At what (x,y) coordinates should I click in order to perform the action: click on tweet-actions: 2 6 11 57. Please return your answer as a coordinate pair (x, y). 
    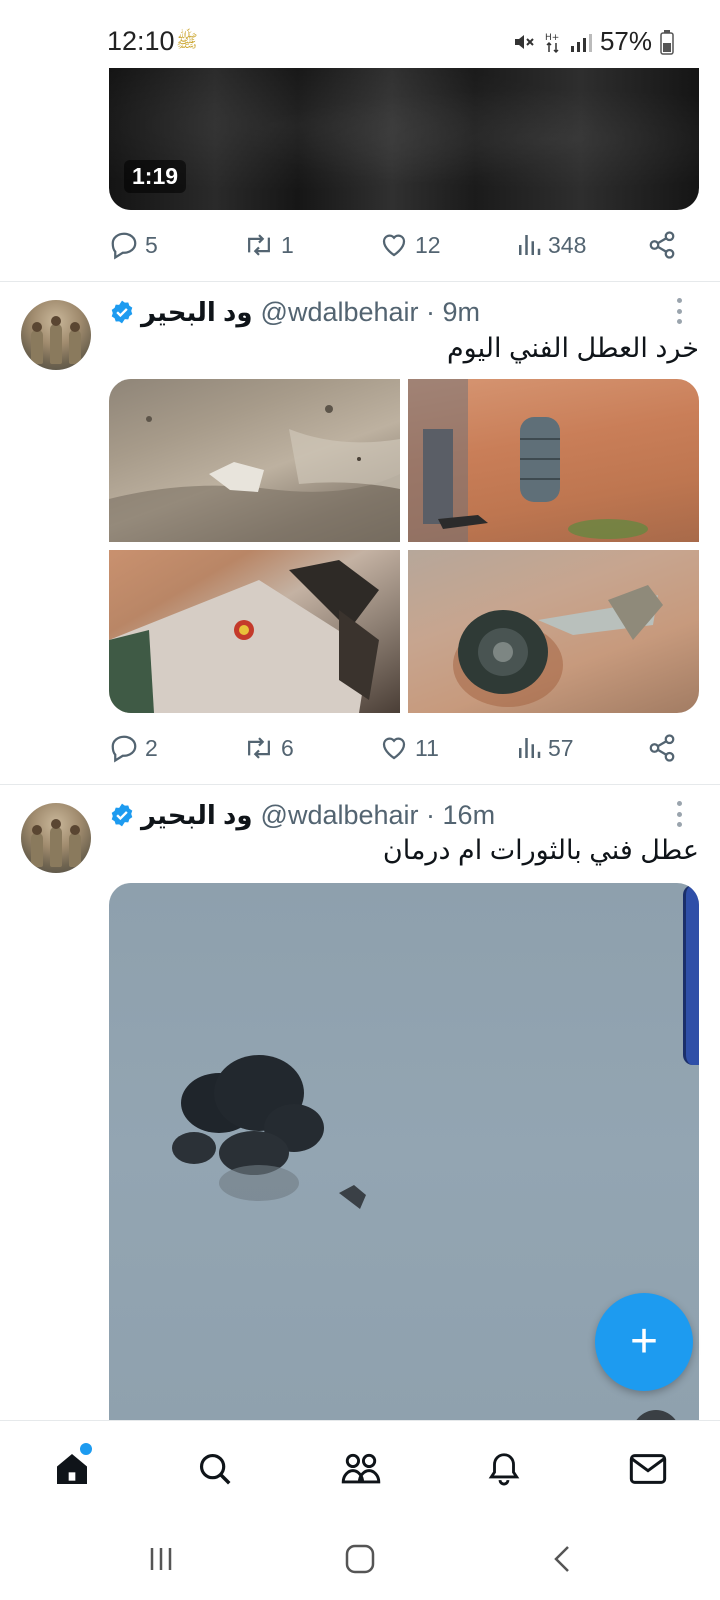
    Looking at the image, I should click on (404, 748).